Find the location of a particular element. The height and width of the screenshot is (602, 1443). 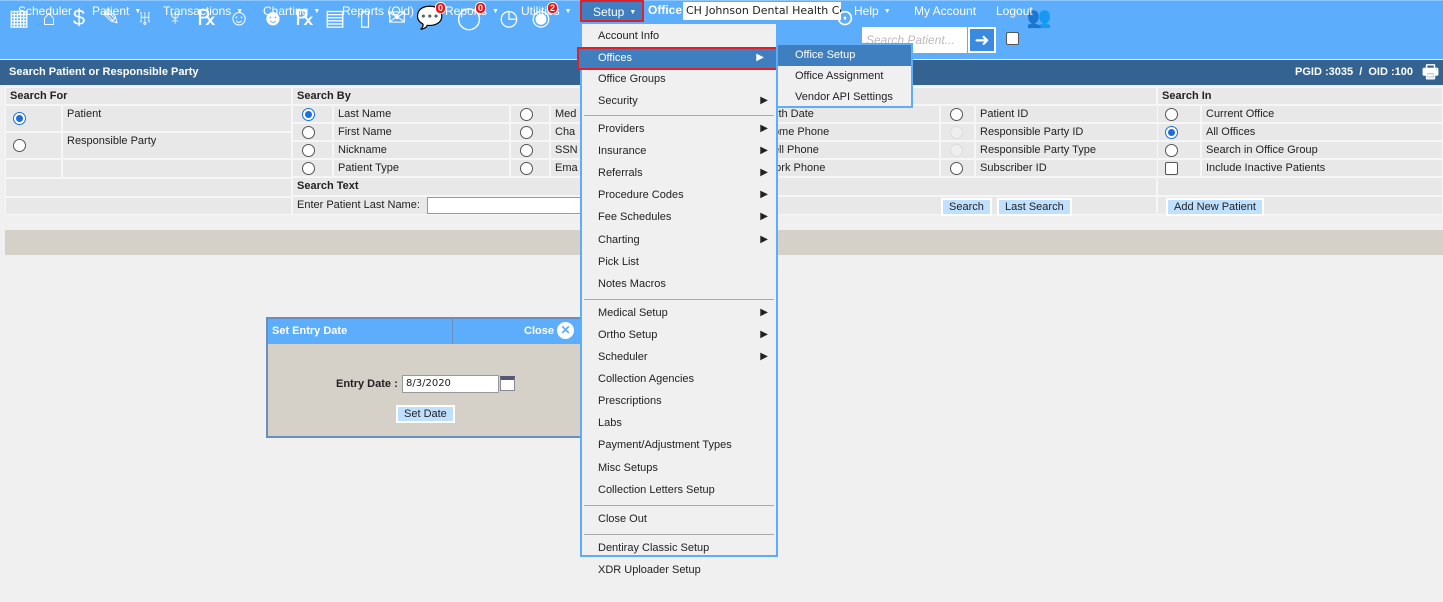

menu-item-label: Collection Letters Setup is located at coordinates (656, 489).